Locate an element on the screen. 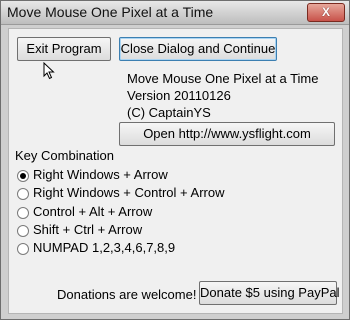  donate-paypal-button: Donate $5 using PayPal is located at coordinates (269, 293).